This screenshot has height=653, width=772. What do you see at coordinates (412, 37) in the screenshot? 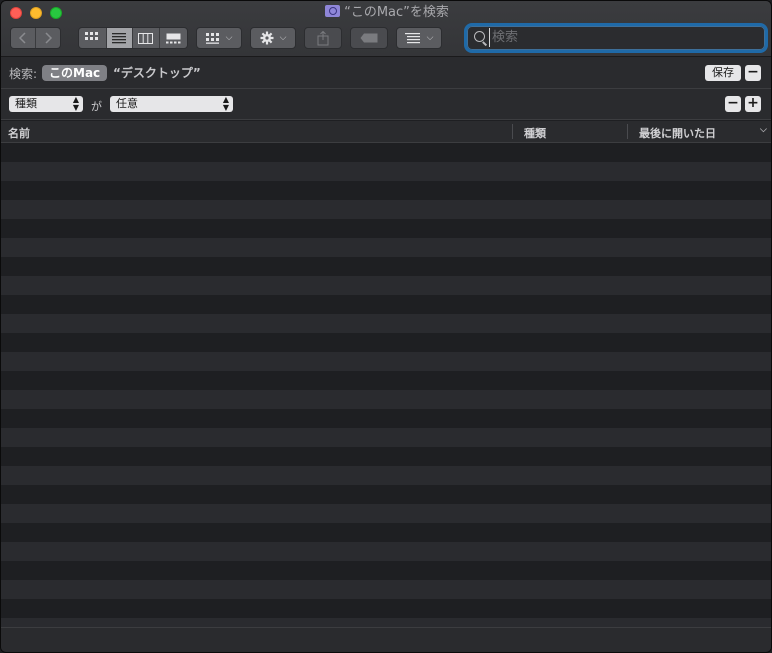
I see `arrange-icon` at bounding box center [412, 37].